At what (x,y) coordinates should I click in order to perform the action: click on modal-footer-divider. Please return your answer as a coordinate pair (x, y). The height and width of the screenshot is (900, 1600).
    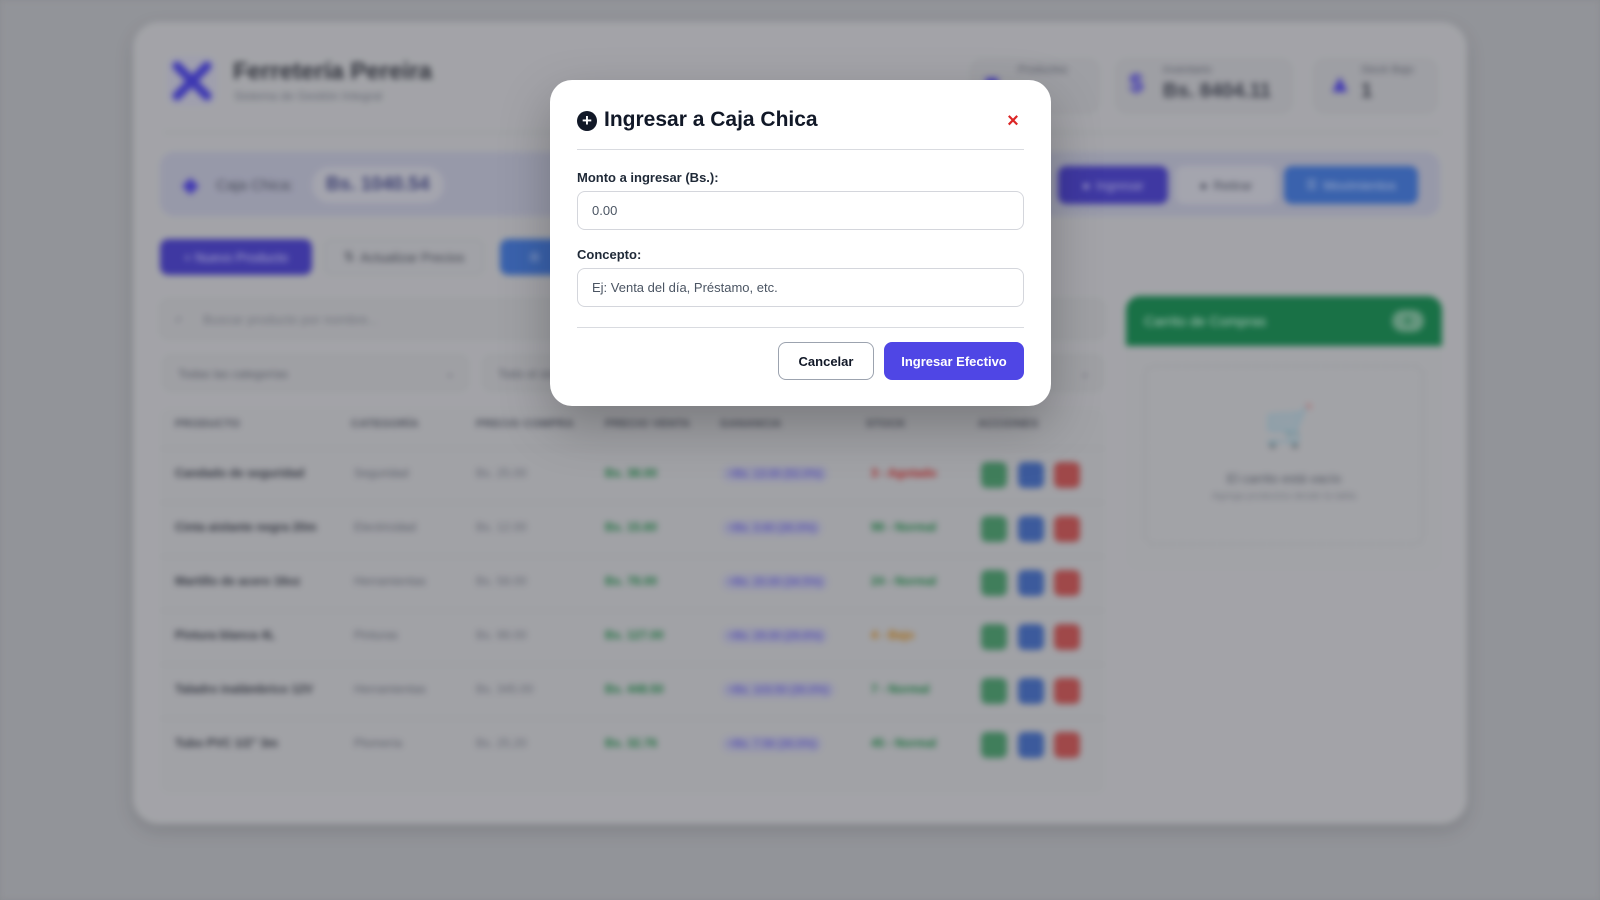
    Looking at the image, I should click on (800, 327).